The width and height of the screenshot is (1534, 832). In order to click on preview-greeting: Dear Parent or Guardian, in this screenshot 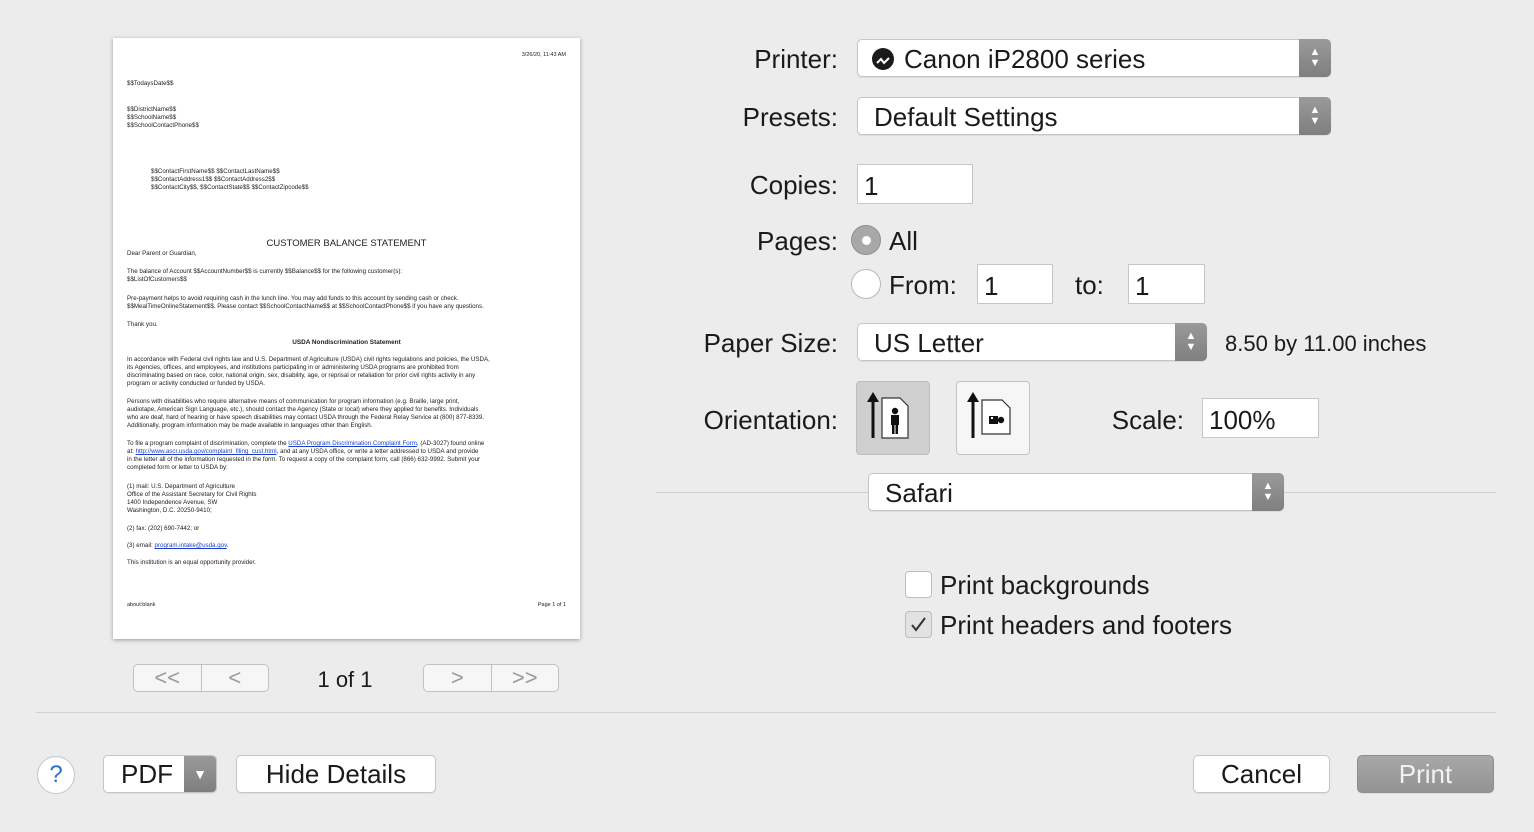, I will do `click(162, 253)`.